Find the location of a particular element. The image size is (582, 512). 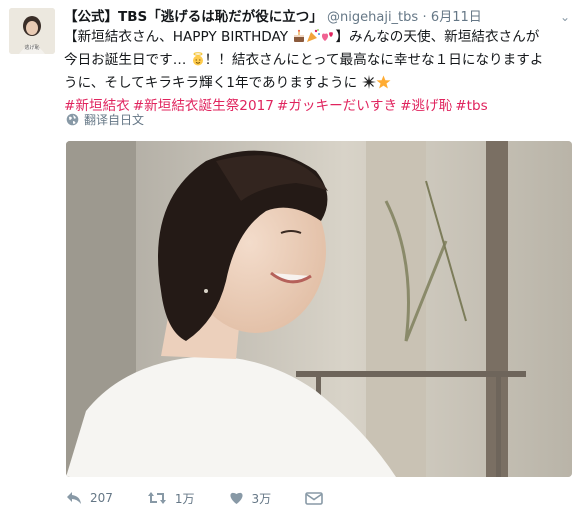

reply-button: 207 is located at coordinates (89, 498).